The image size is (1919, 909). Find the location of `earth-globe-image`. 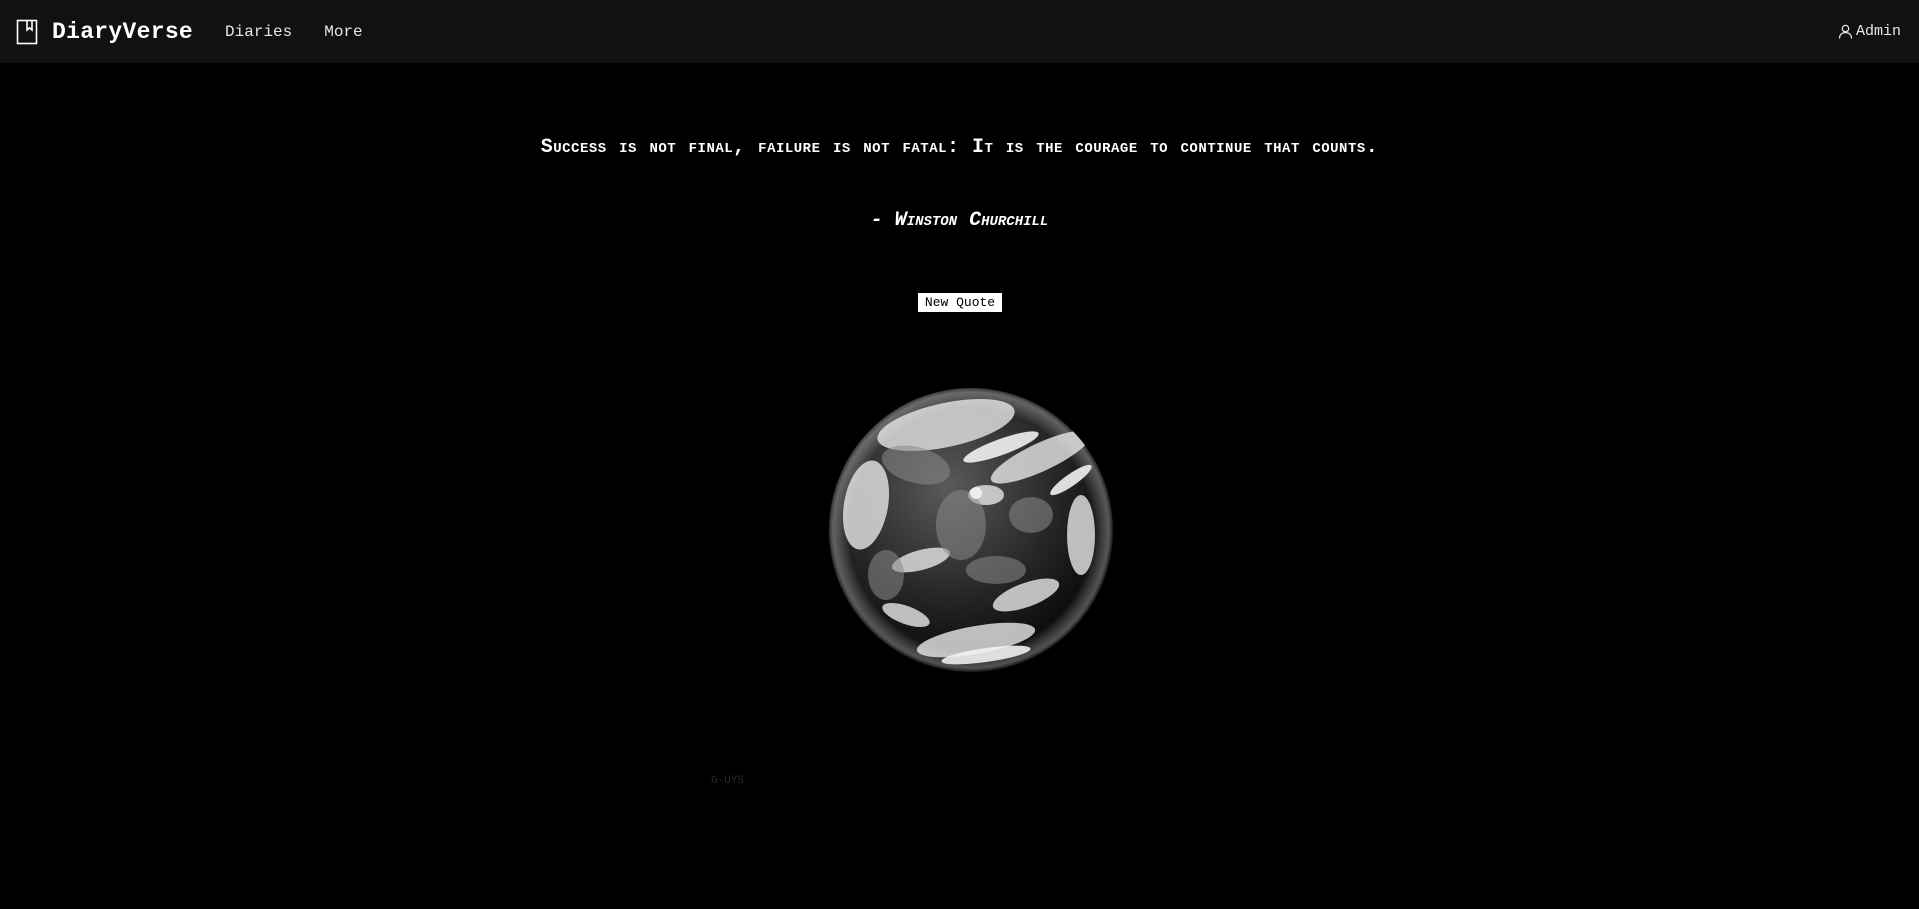

earth-globe-image is located at coordinates (971, 530).